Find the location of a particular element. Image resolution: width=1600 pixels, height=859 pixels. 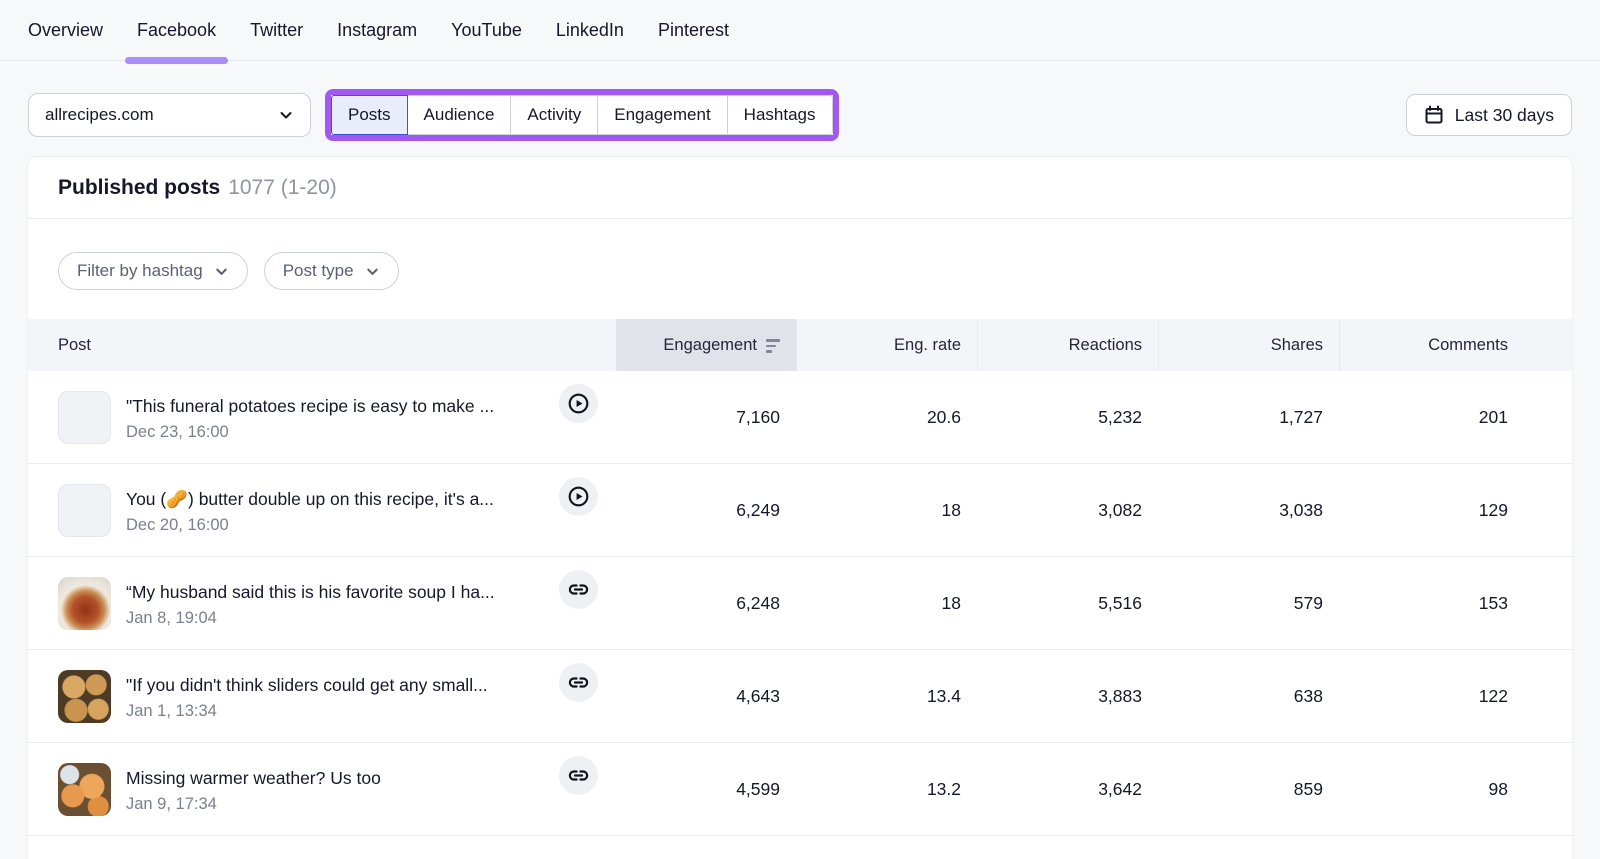

tab-posts: Posts is located at coordinates (369, 115).